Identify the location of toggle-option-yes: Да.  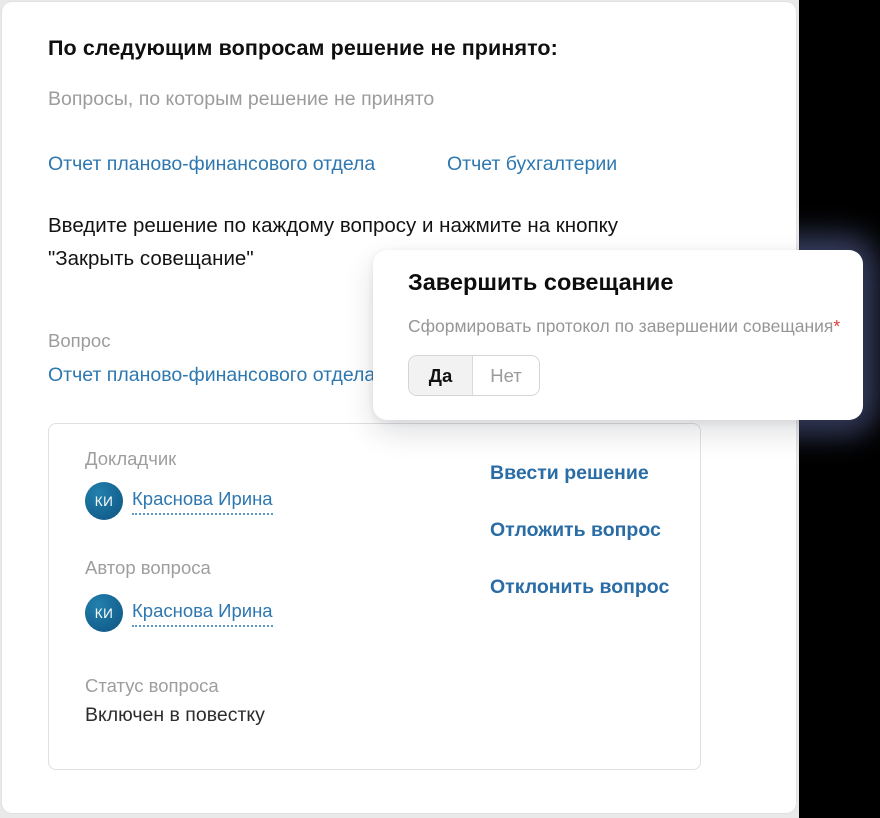
(441, 375).